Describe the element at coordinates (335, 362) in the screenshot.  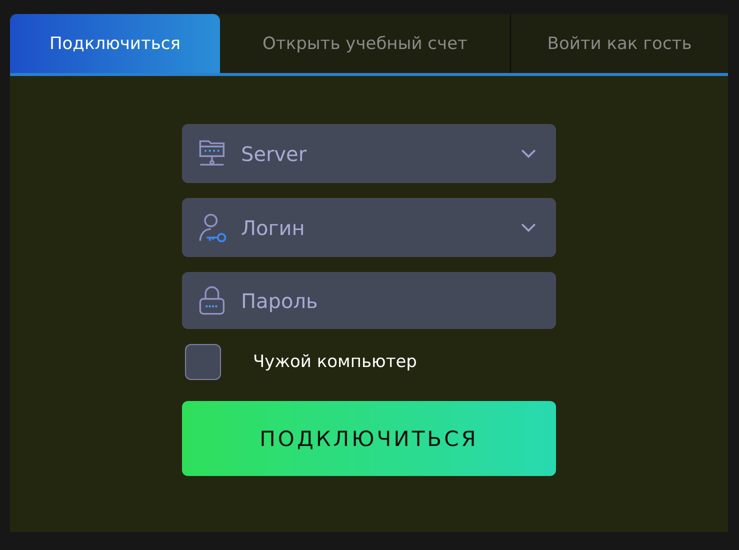
I see `checkbox-label: Чужой компьютер` at that location.